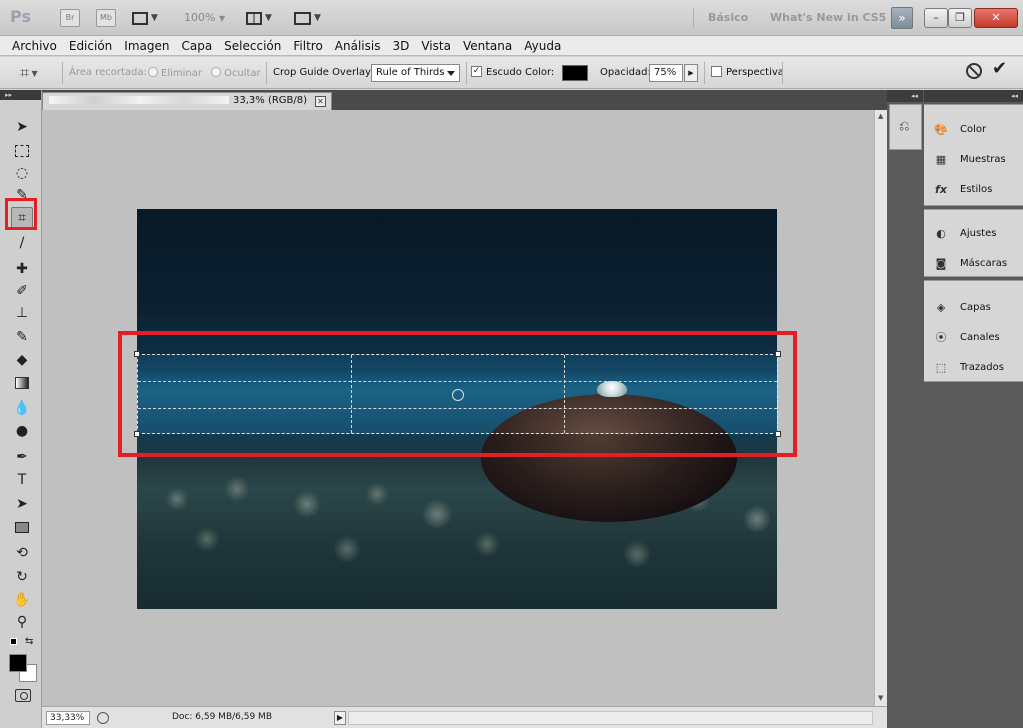 The height and width of the screenshot is (728, 1023). I want to click on panel-group-color: 🎨 Color ▦ Muestras fx Estilos, so click(973, 155).